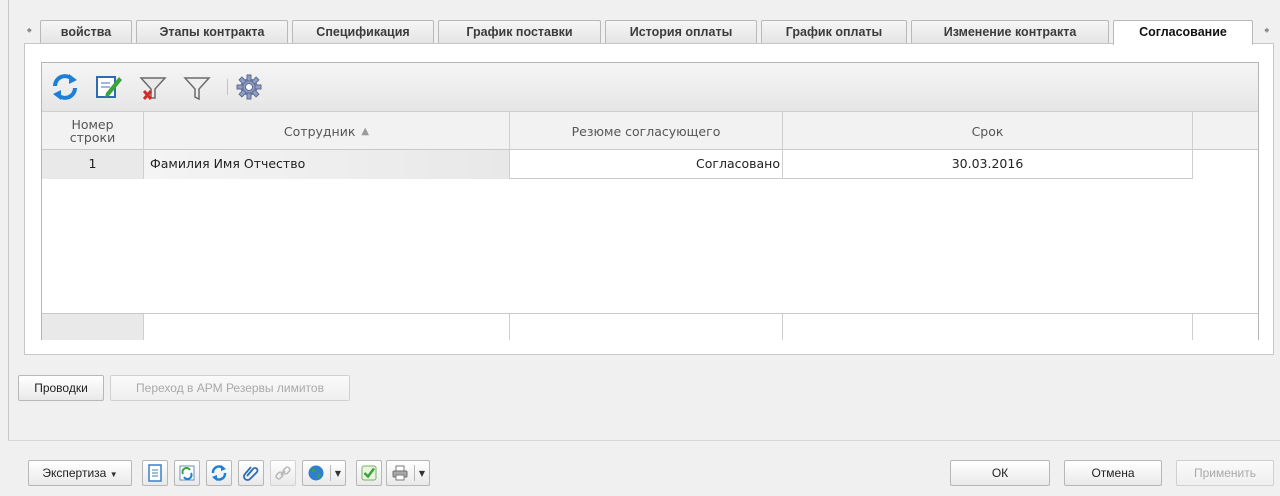  Describe the element at coordinates (61, 388) in the screenshot. I see `postings-button: Проводки` at that location.